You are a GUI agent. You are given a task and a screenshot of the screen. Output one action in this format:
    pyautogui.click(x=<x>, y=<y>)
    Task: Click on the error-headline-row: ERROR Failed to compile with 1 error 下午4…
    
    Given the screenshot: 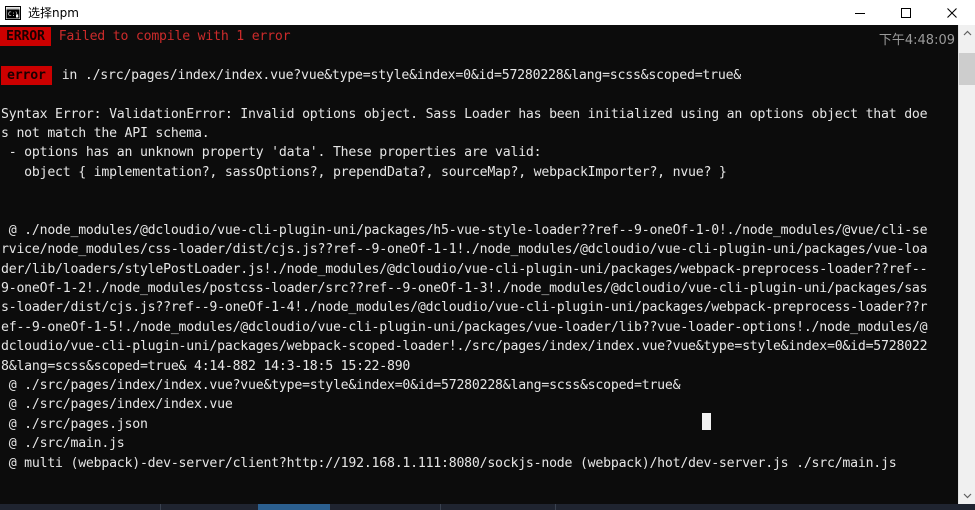 What is the action you would take?
    pyautogui.click(x=479, y=36)
    